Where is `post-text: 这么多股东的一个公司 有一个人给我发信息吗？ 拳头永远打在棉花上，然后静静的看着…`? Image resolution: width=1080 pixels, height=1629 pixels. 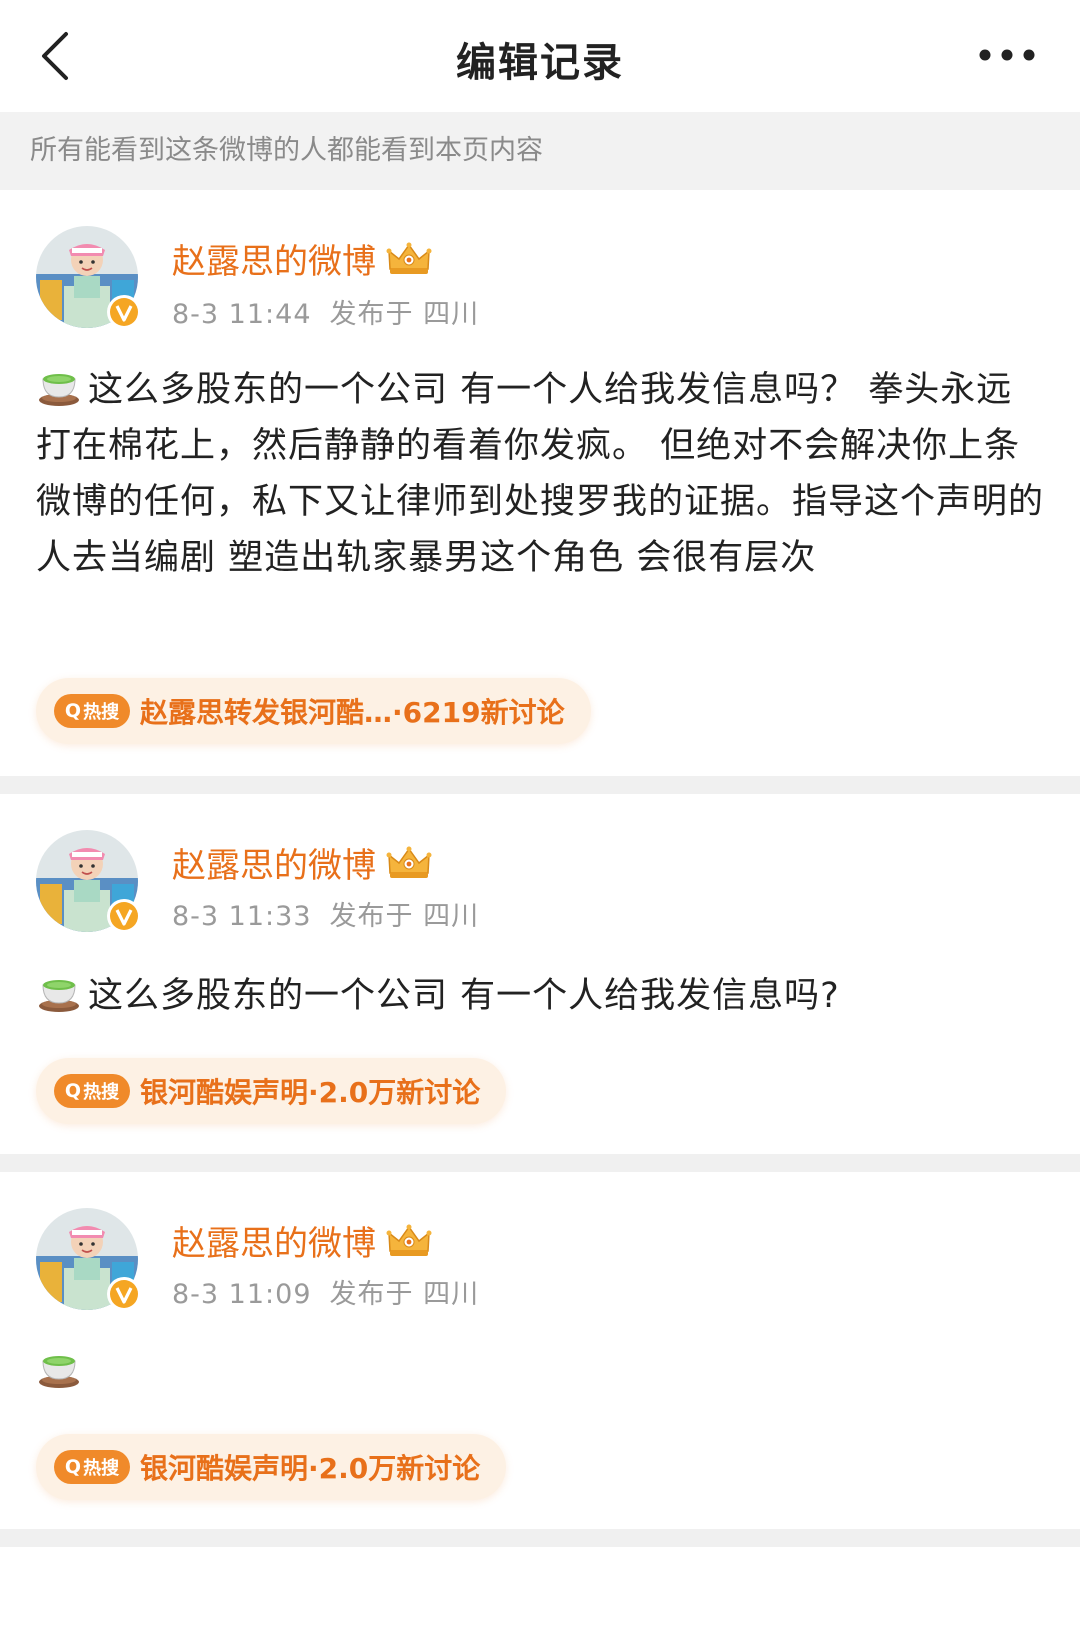
post-text: 这么多股东的一个公司 有一个人给我发信息吗？ 拳头永远打在棉花上，然后静静的看着… is located at coordinates (541, 474).